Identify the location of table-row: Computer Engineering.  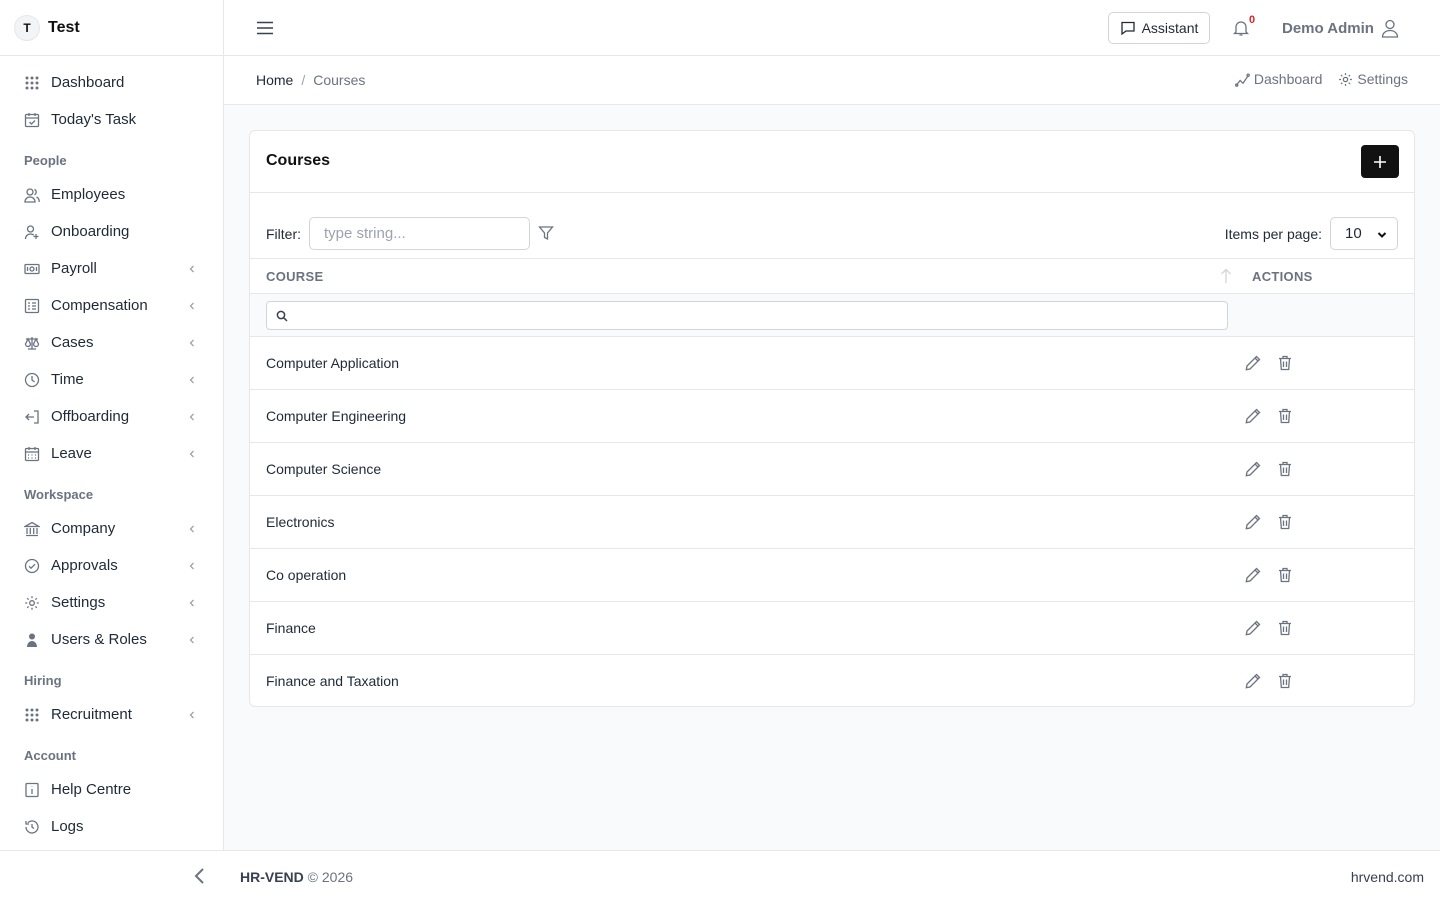
(832, 416).